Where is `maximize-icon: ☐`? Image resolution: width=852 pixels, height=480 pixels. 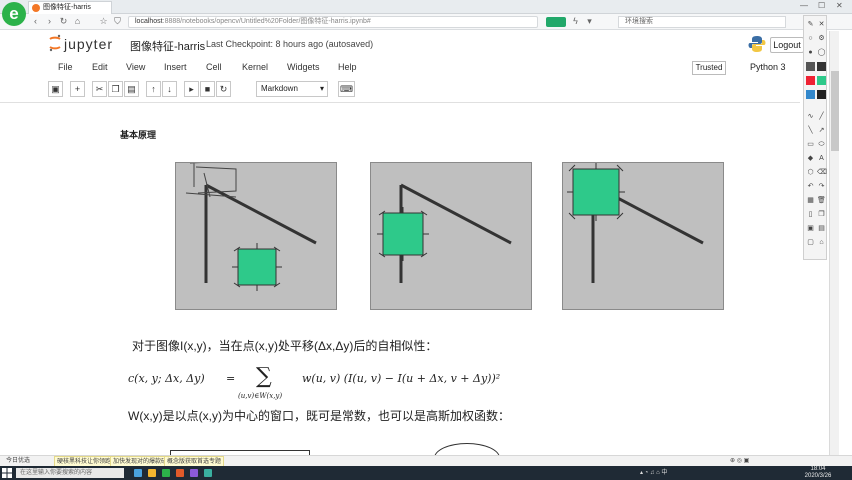 maximize-icon: ☐ is located at coordinates (821, 5).